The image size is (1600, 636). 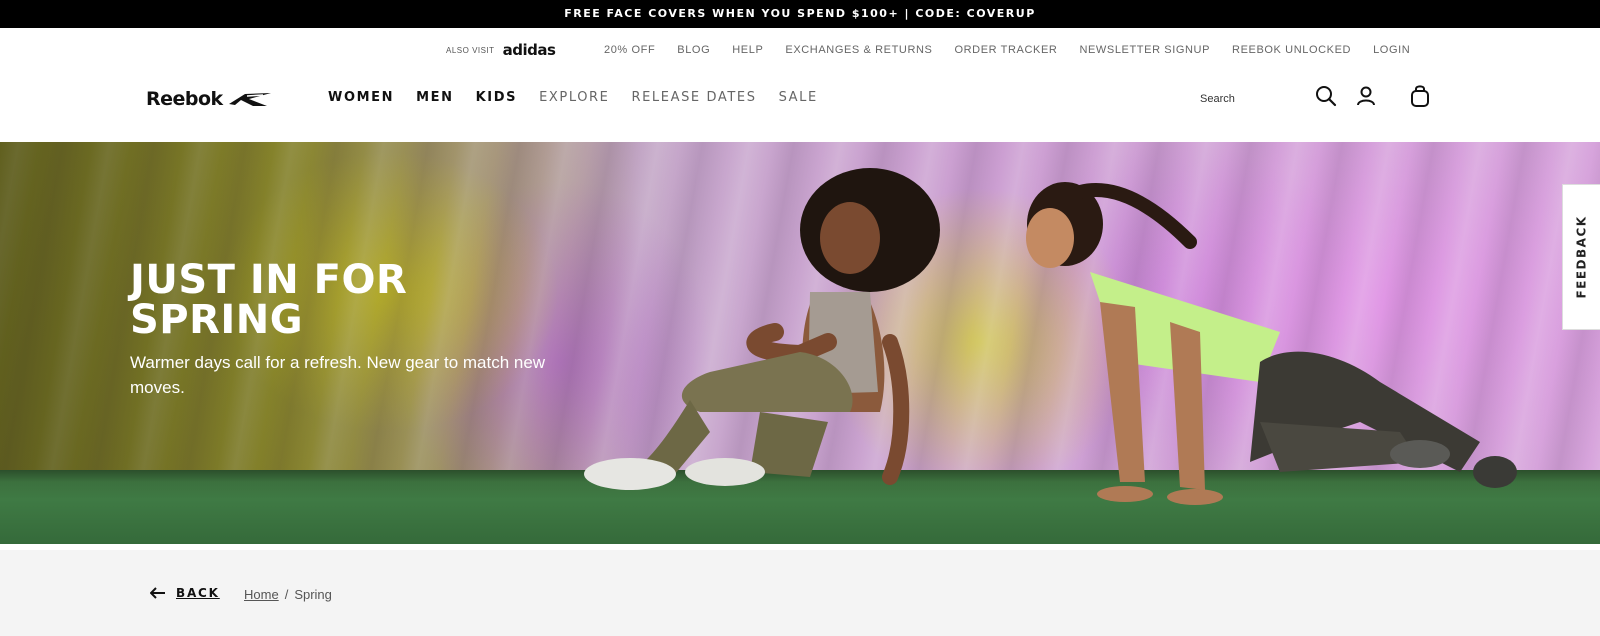 I want to click on adidas-logo: adidas, so click(x=529, y=50).